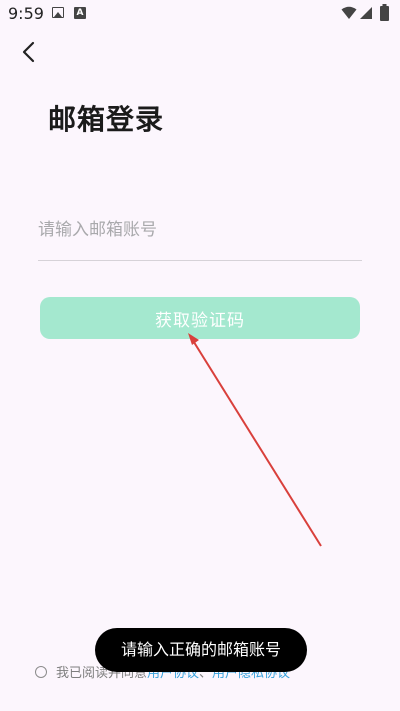 Image resolution: width=400 pixels, height=711 pixels. What do you see at coordinates (255, 440) in the screenshot?
I see `annotation-arrow` at bounding box center [255, 440].